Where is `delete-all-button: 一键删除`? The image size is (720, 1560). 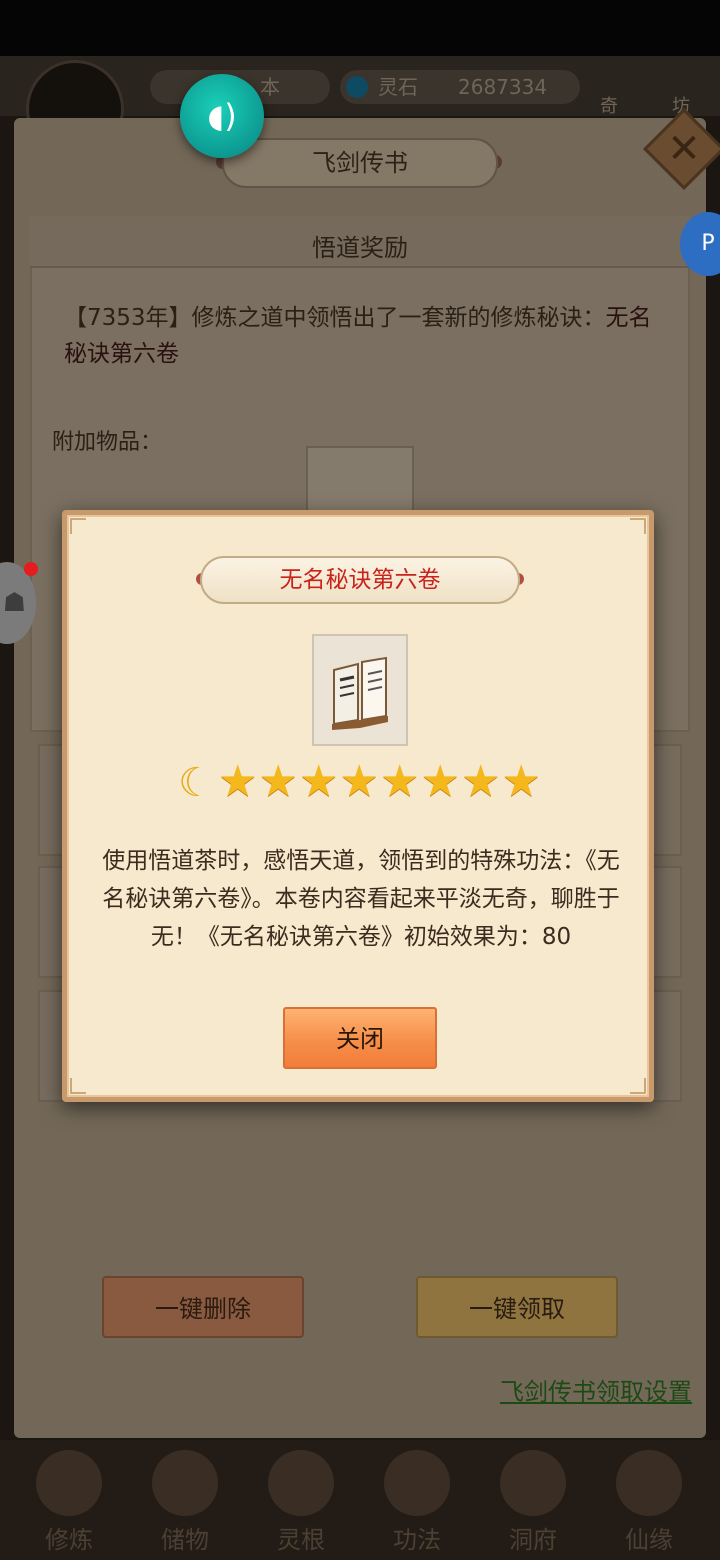
delete-all-button: 一键删除 is located at coordinates (203, 1307).